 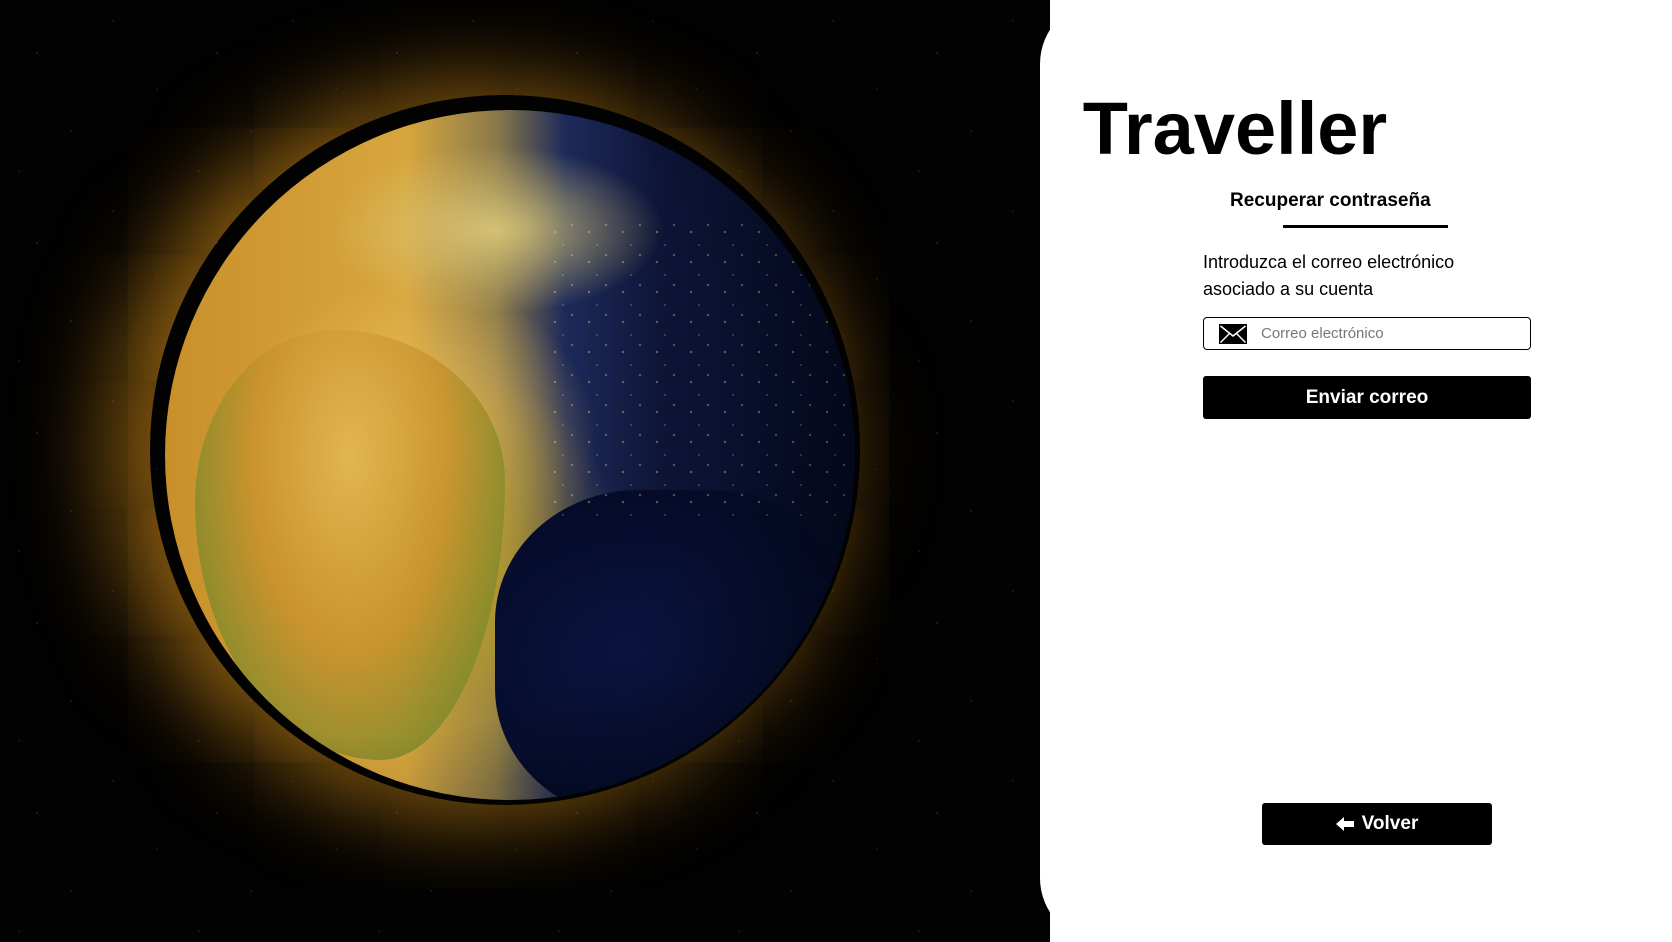 What do you see at coordinates (1390, 823) in the screenshot?
I see `back-button-label: Volver` at bounding box center [1390, 823].